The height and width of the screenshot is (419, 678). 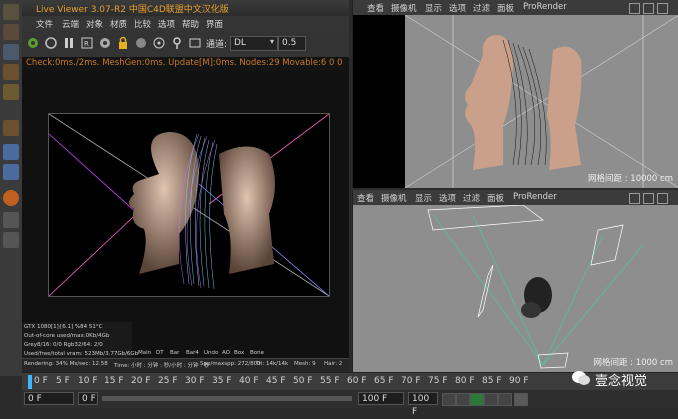 What do you see at coordinates (465, 381) in the screenshot?
I see `tick-label: 80 F` at bounding box center [465, 381].